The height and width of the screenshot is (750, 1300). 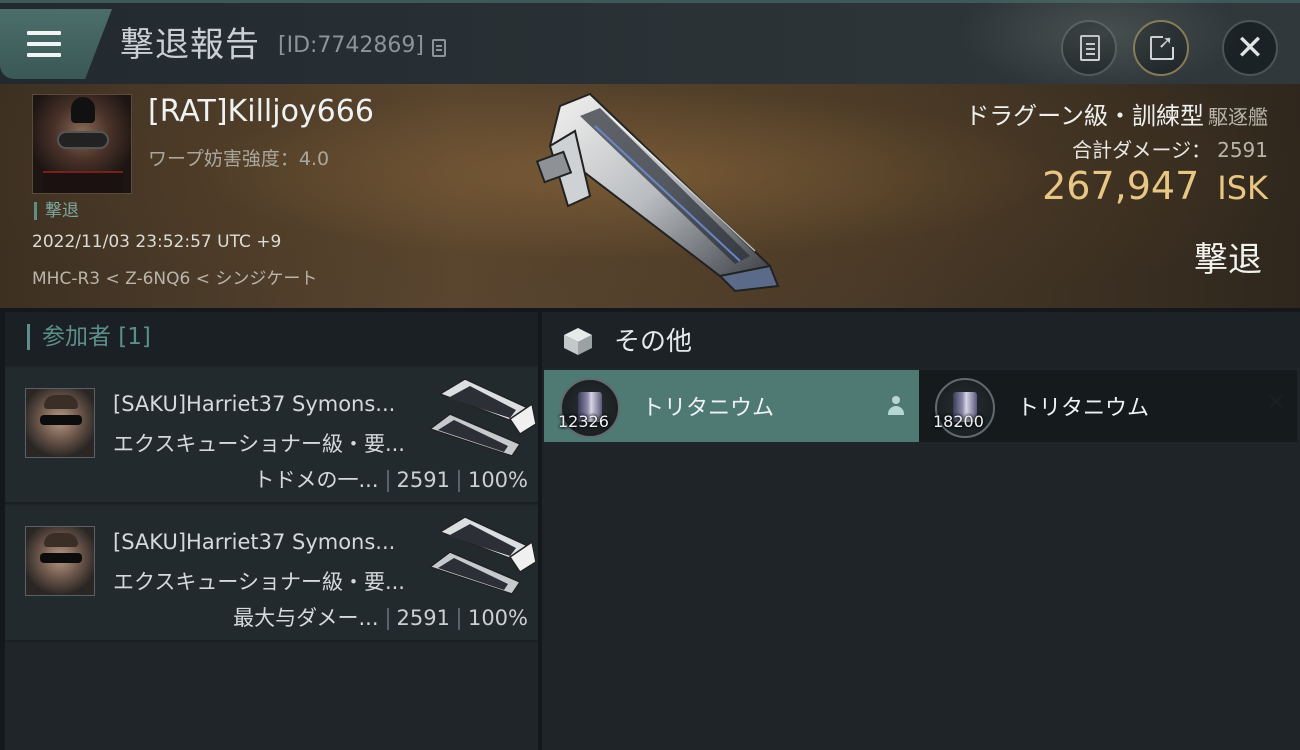 What do you see at coordinates (190, 45) in the screenshot?
I see `page-title: 撃退報告` at bounding box center [190, 45].